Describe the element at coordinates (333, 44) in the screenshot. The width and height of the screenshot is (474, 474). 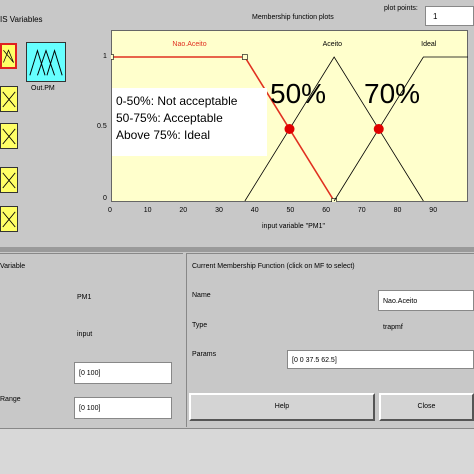
I see `mf-label: Aceito` at that location.